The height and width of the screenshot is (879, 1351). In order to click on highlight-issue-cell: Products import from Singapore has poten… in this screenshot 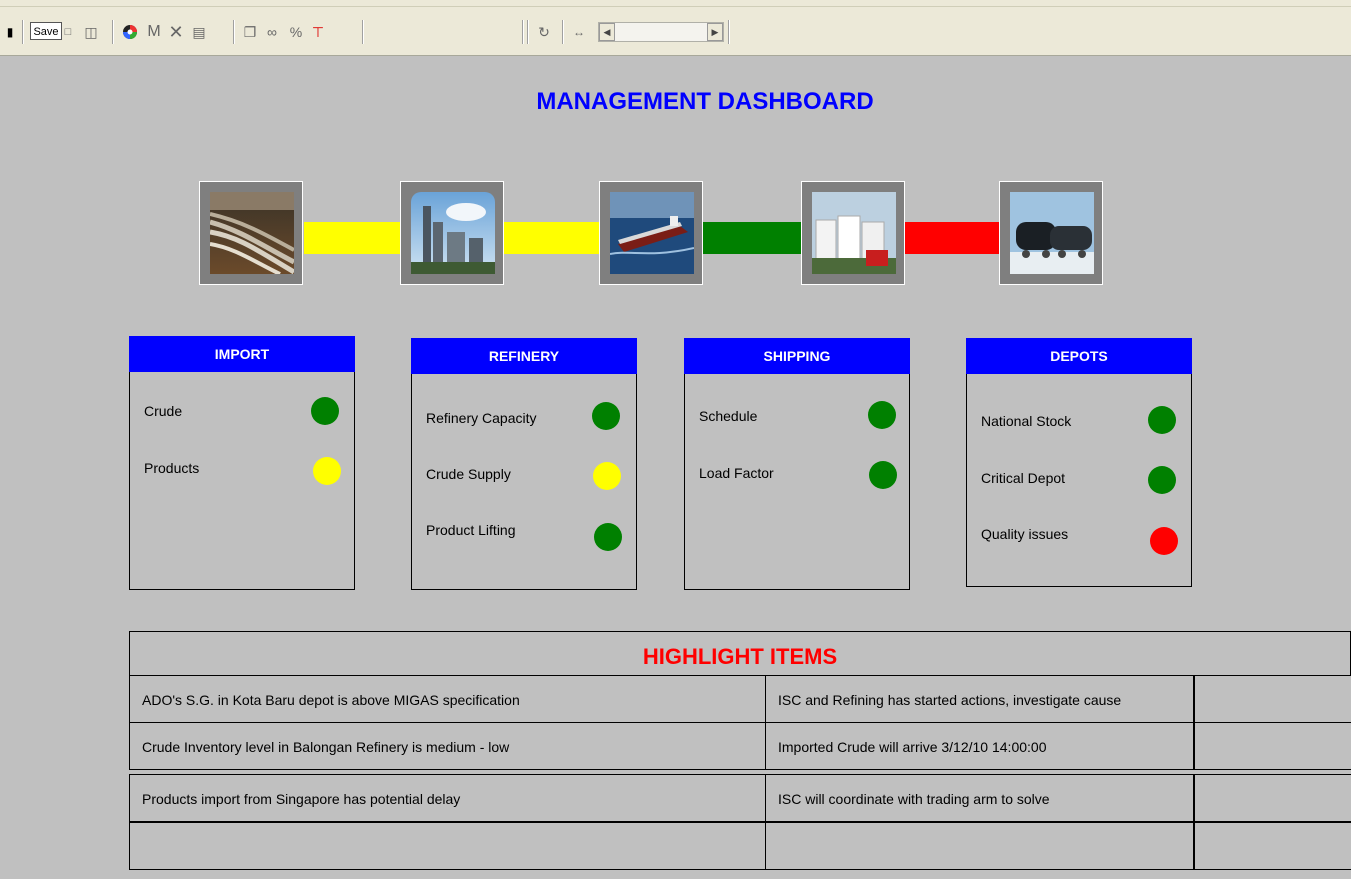, I will do `click(447, 798)`.